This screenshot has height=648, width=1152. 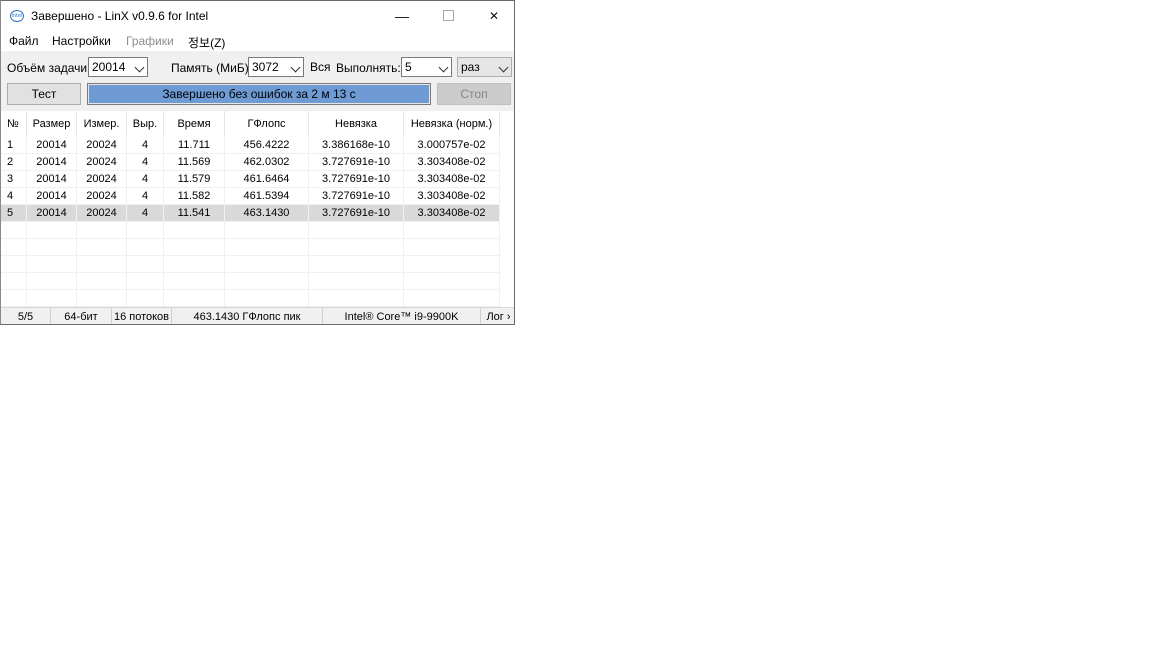 I want to click on log-button: Лог ›, so click(x=497, y=316).